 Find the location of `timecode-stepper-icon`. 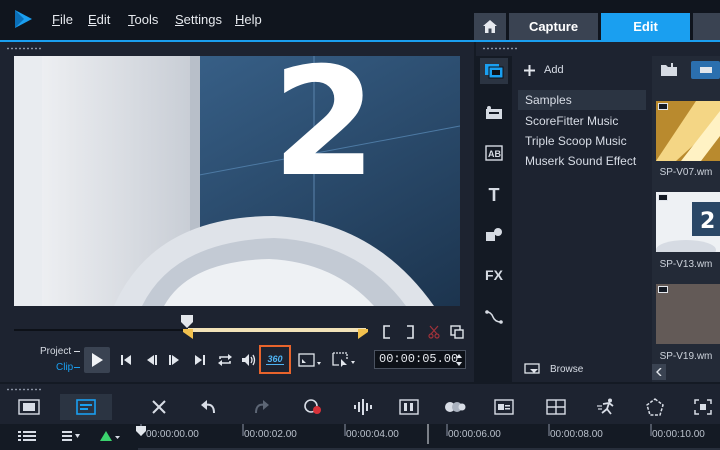

timecode-stepper-icon is located at coordinates (459, 360).